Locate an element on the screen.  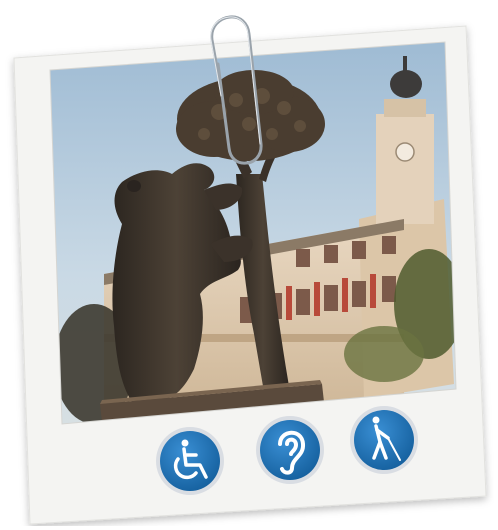
visually-impaired-badge is located at coordinates (384, 440).